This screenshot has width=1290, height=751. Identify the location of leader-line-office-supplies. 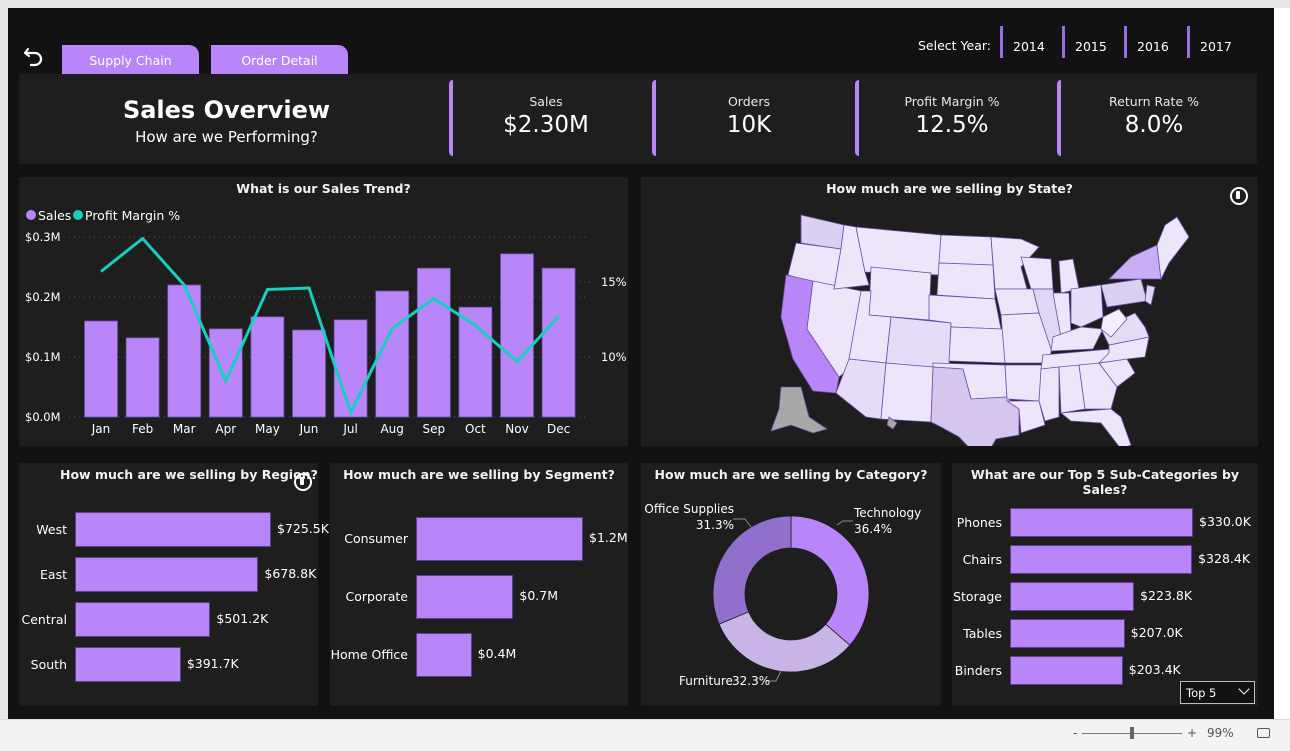
(742, 523).